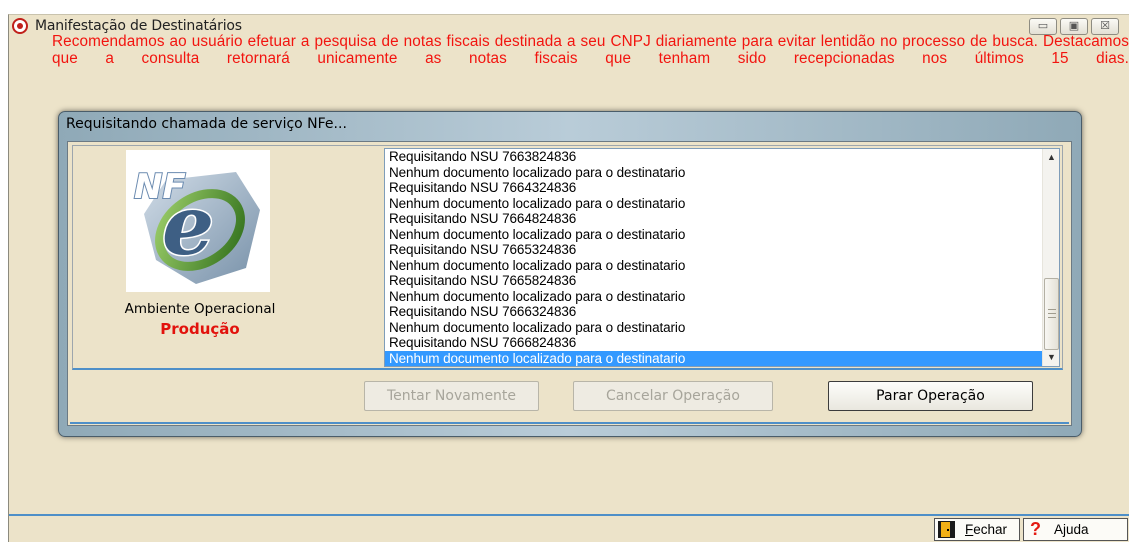 This screenshot has height=542, width=1129. I want to click on log-line: Requisitando NSU 7666324836, so click(714, 312).